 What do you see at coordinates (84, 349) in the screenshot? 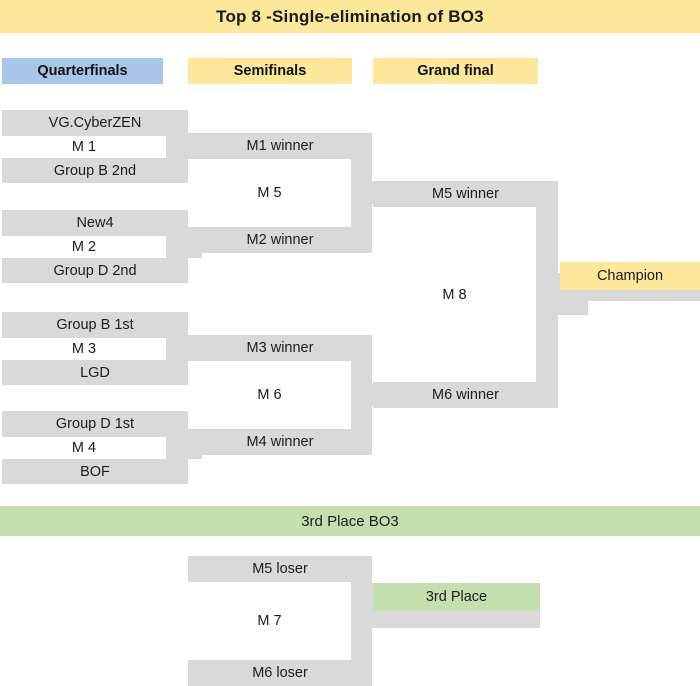
I see `match-label: M 3` at bounding box center [84, 349].